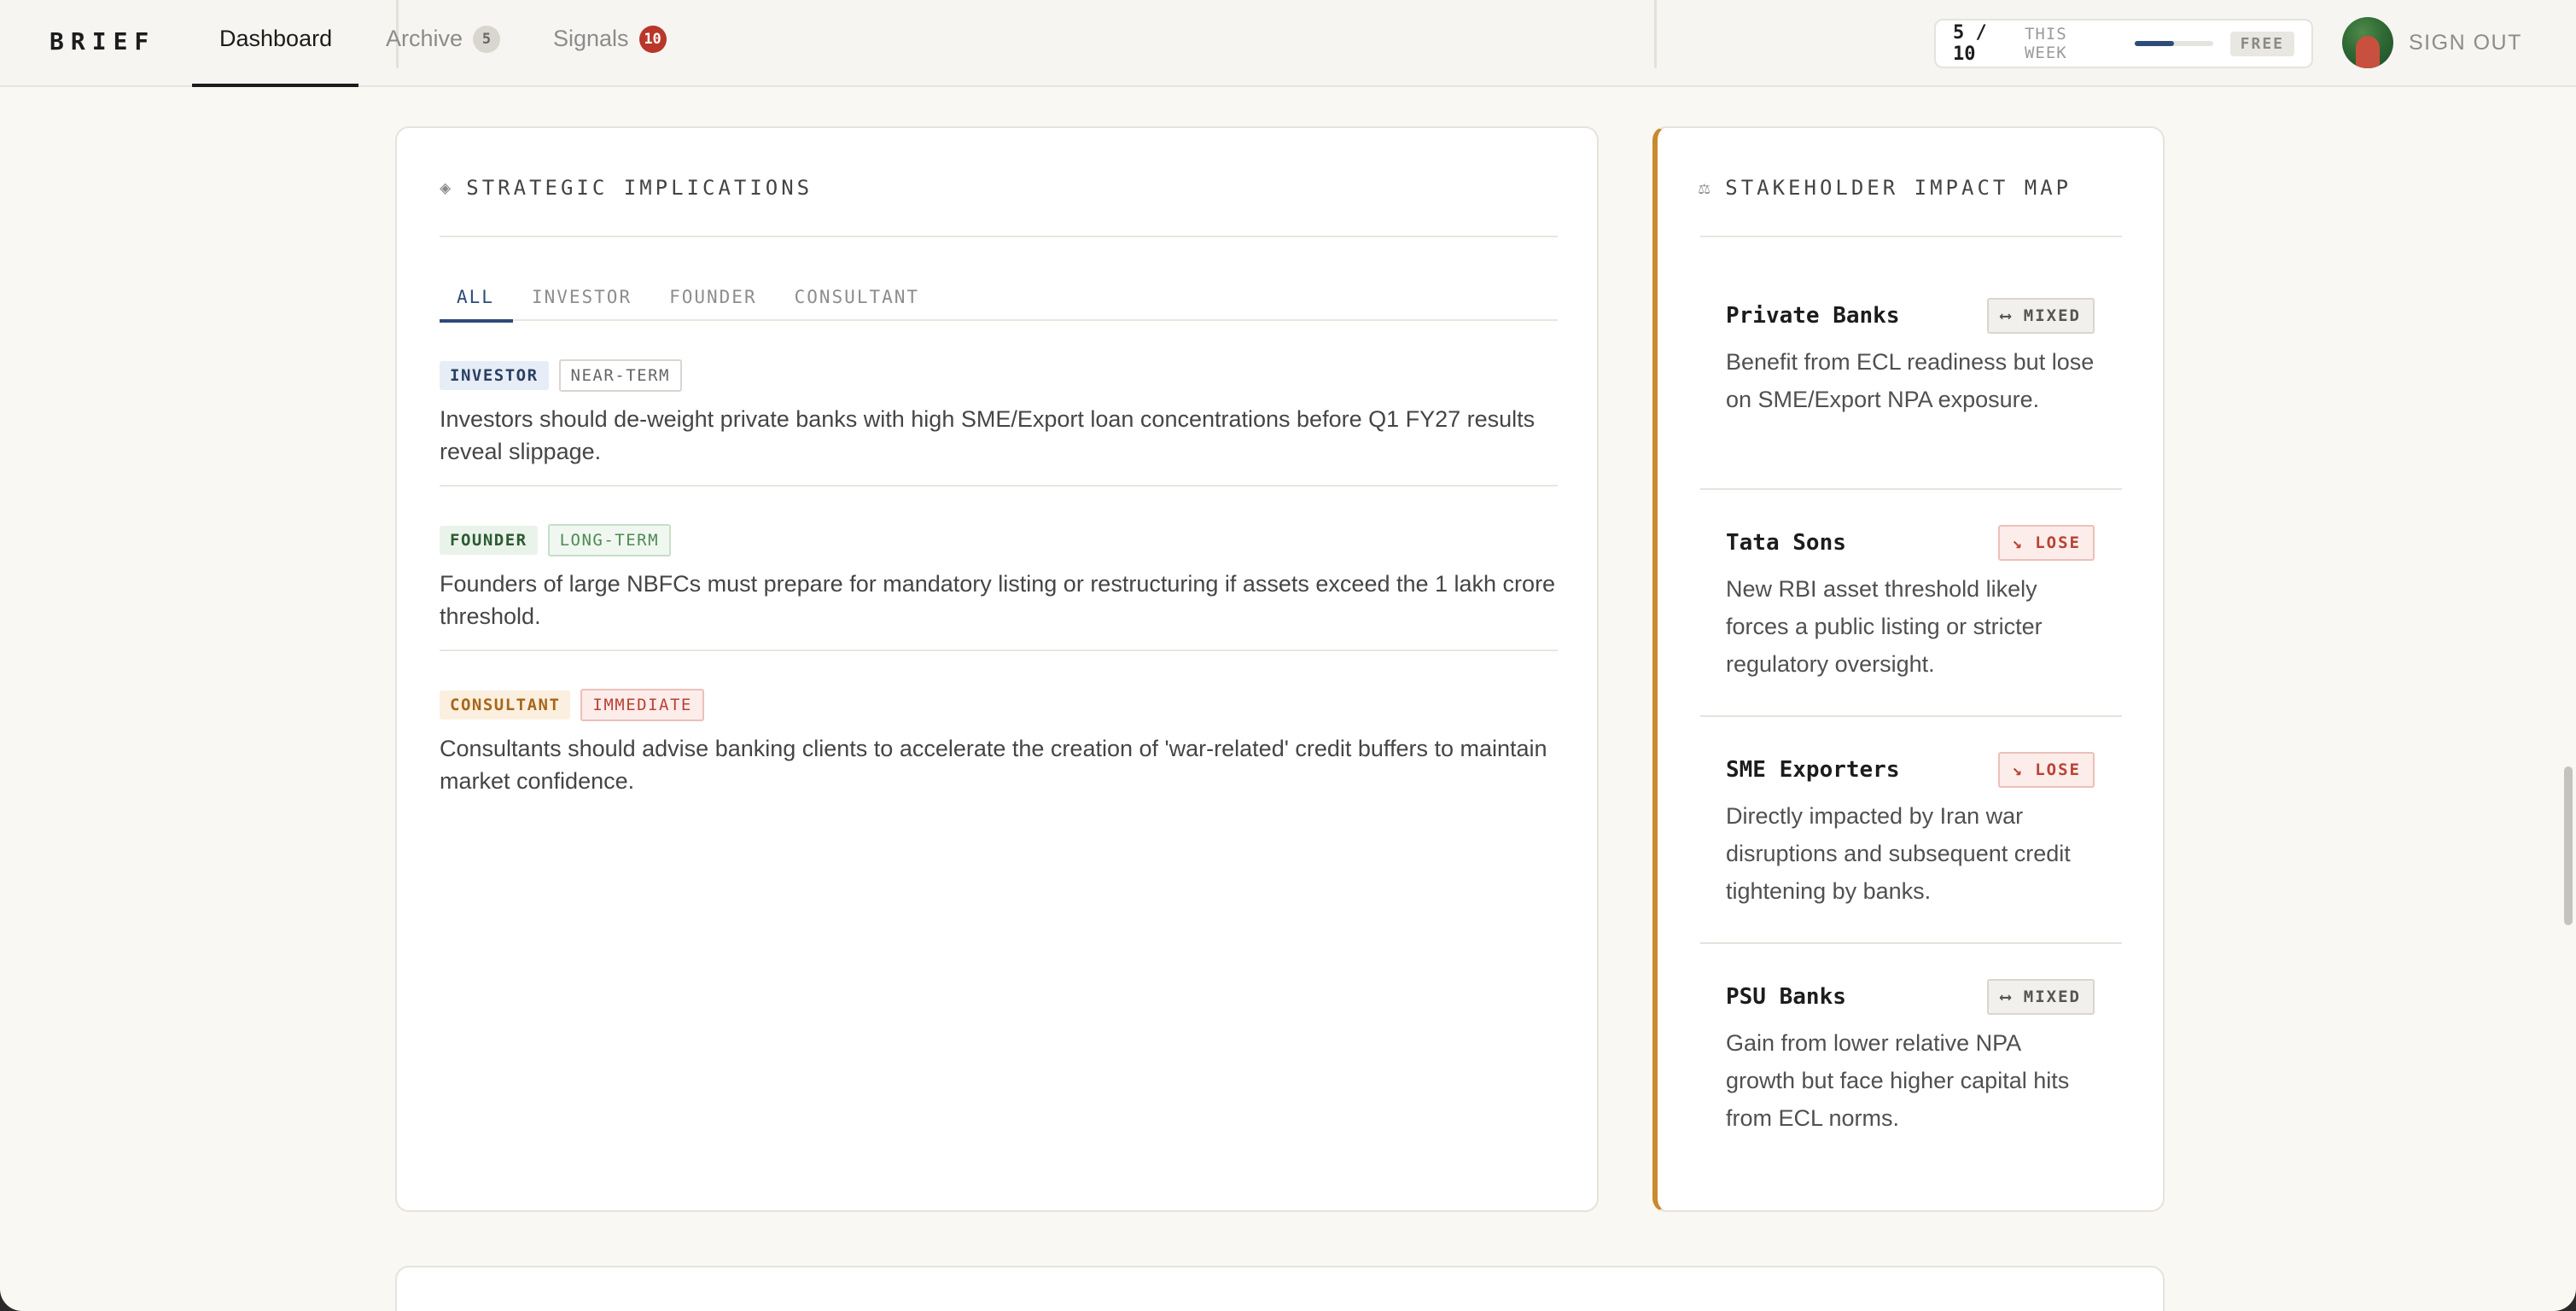  What do you see at coordinates (999, 301) in the screenshot?
I see `role-filter-tabs: ALL INVESTOR FOUNDER CONSULTANT` at bounding box center [999, 301].